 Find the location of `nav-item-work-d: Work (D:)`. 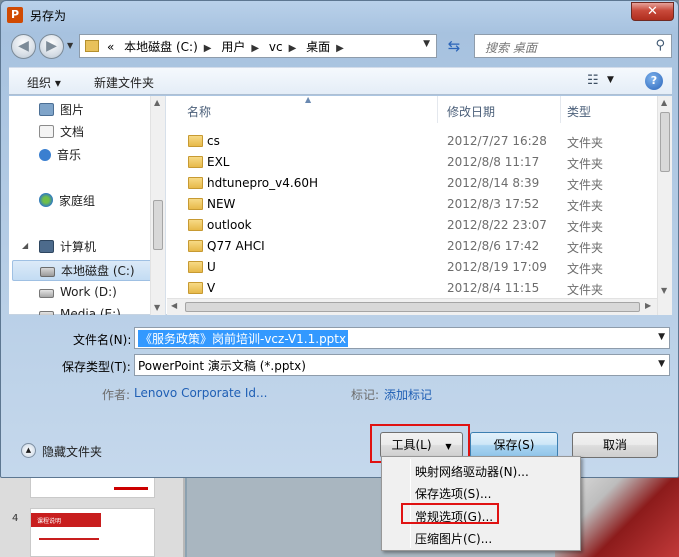

nav-item-work-d: Work (D:) is located at coordinates (78, 294).